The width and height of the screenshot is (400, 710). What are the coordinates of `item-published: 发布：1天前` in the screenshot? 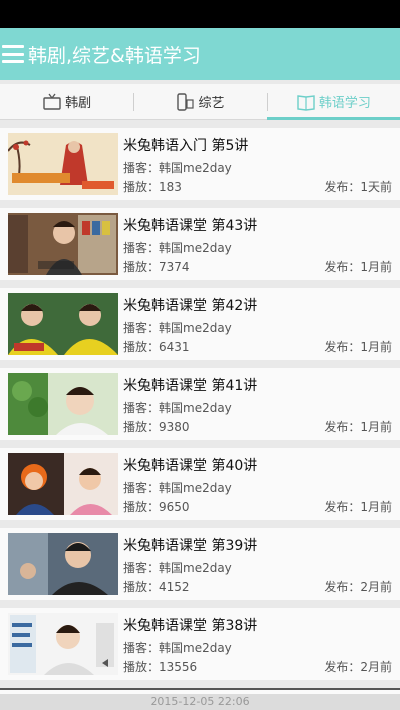 It's located at (358, 187).